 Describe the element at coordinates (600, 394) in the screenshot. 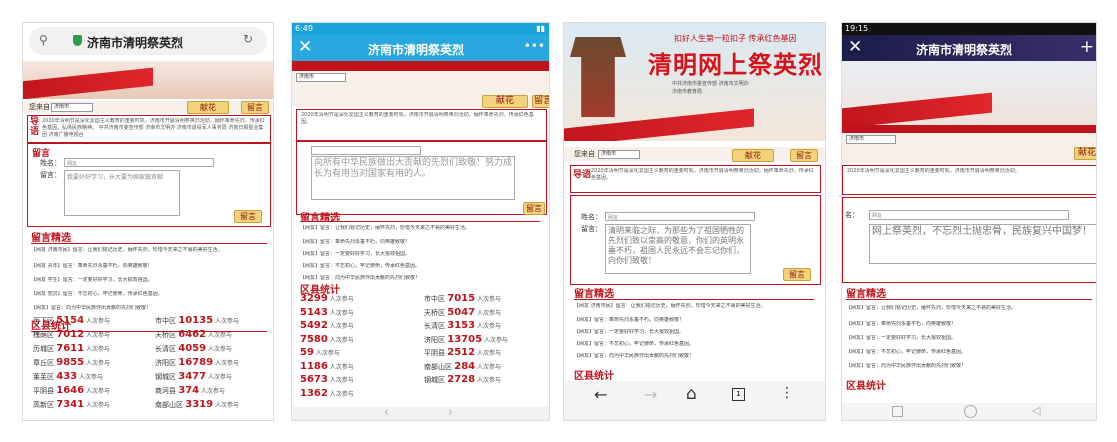

I see `back-arrow-icon: ←` at that location.